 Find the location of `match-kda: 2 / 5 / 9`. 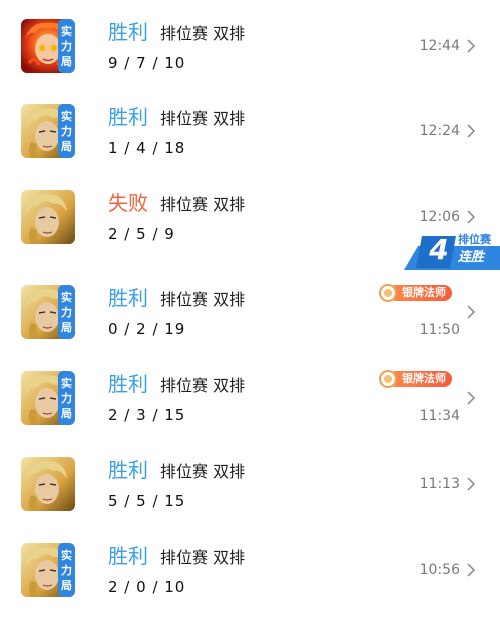

match-kda: 2 / 5 / 9 is located at coordinates (141, 234).